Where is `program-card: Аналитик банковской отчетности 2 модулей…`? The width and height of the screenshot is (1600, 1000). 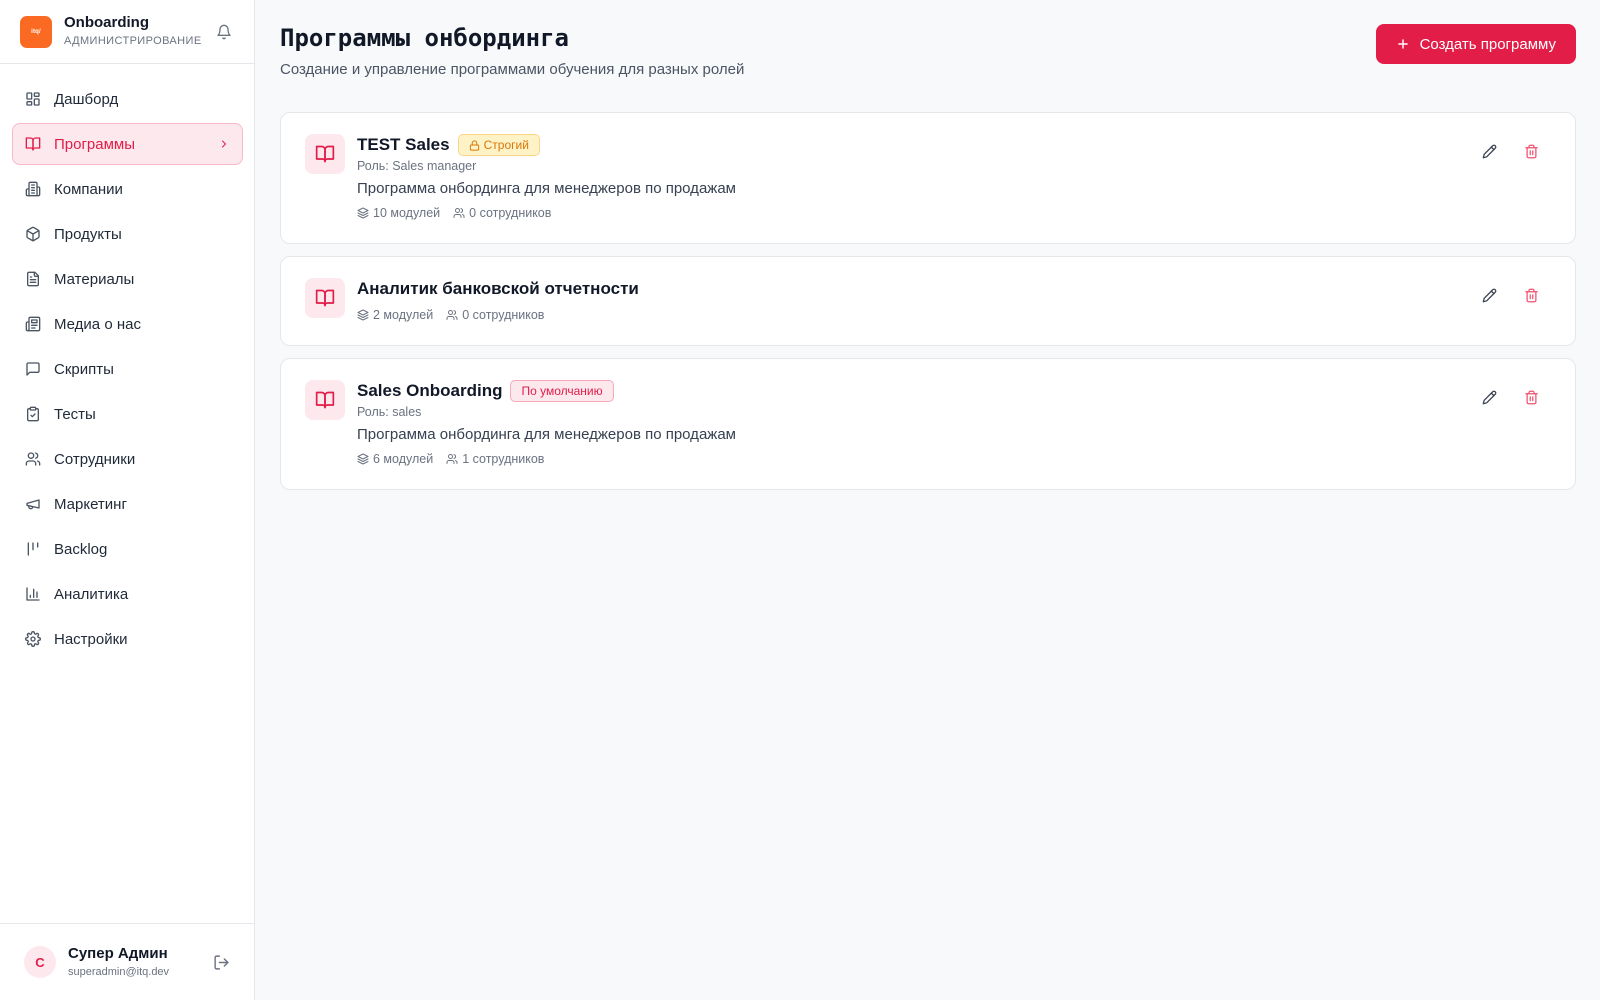 program-card: Аналитик банковской отчетности 2 модулей… is located at coordinates (928, 301).